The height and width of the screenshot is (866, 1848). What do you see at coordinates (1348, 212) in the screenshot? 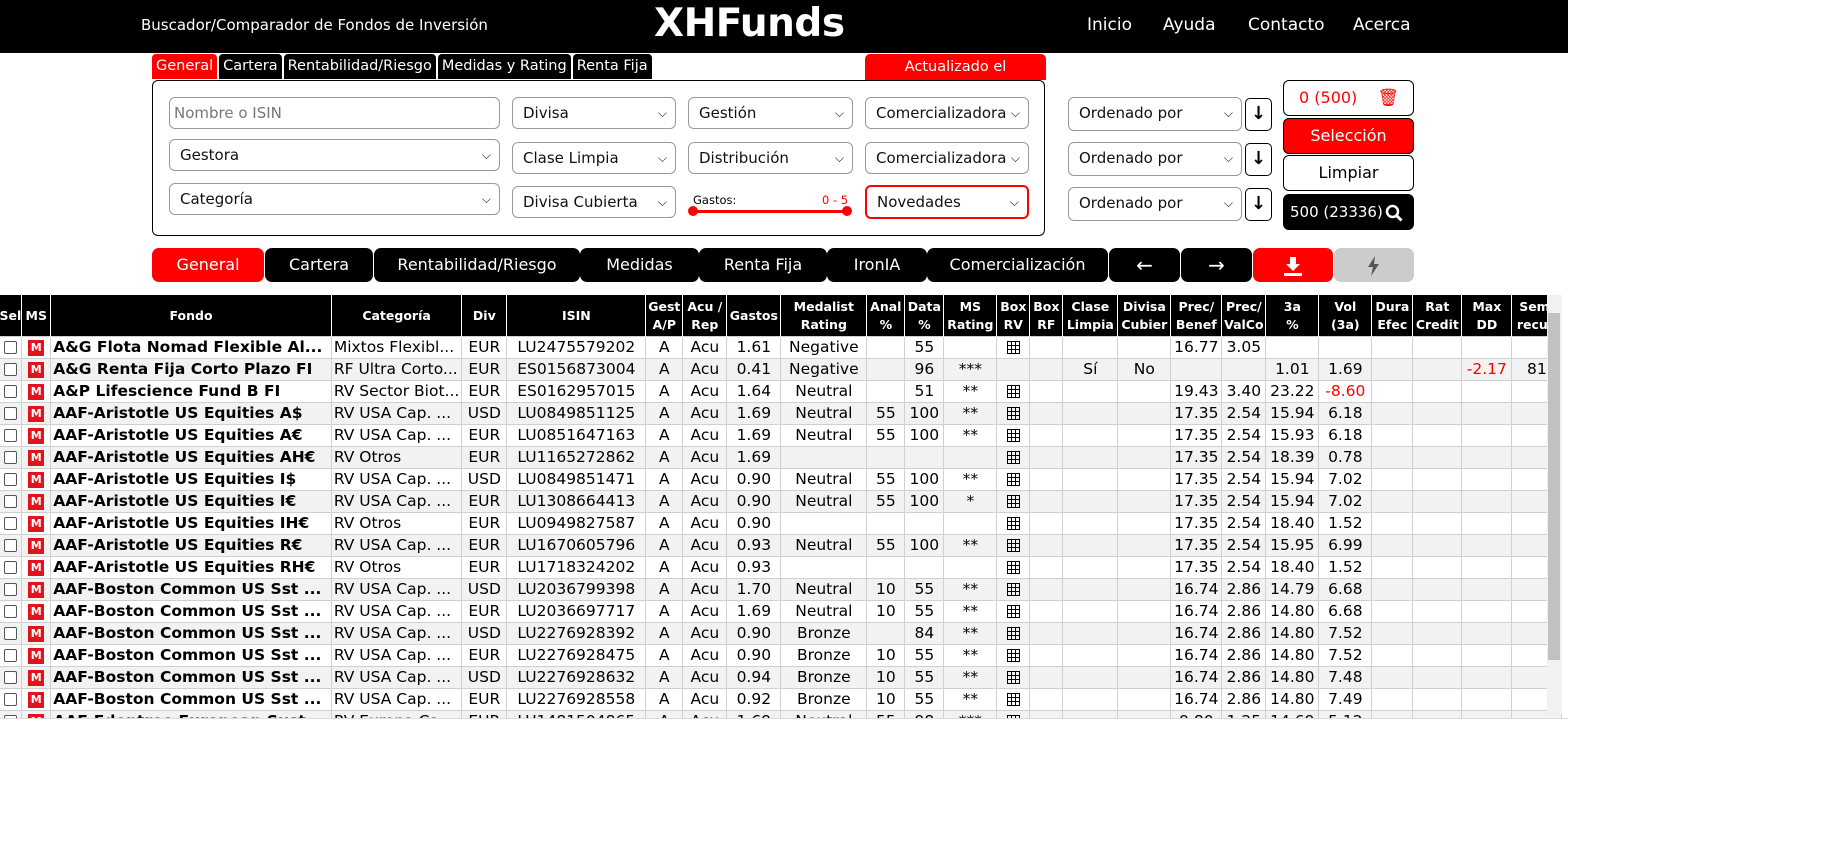
I see `search-button: 500 (23336)` at bounding box center [1348, 212].